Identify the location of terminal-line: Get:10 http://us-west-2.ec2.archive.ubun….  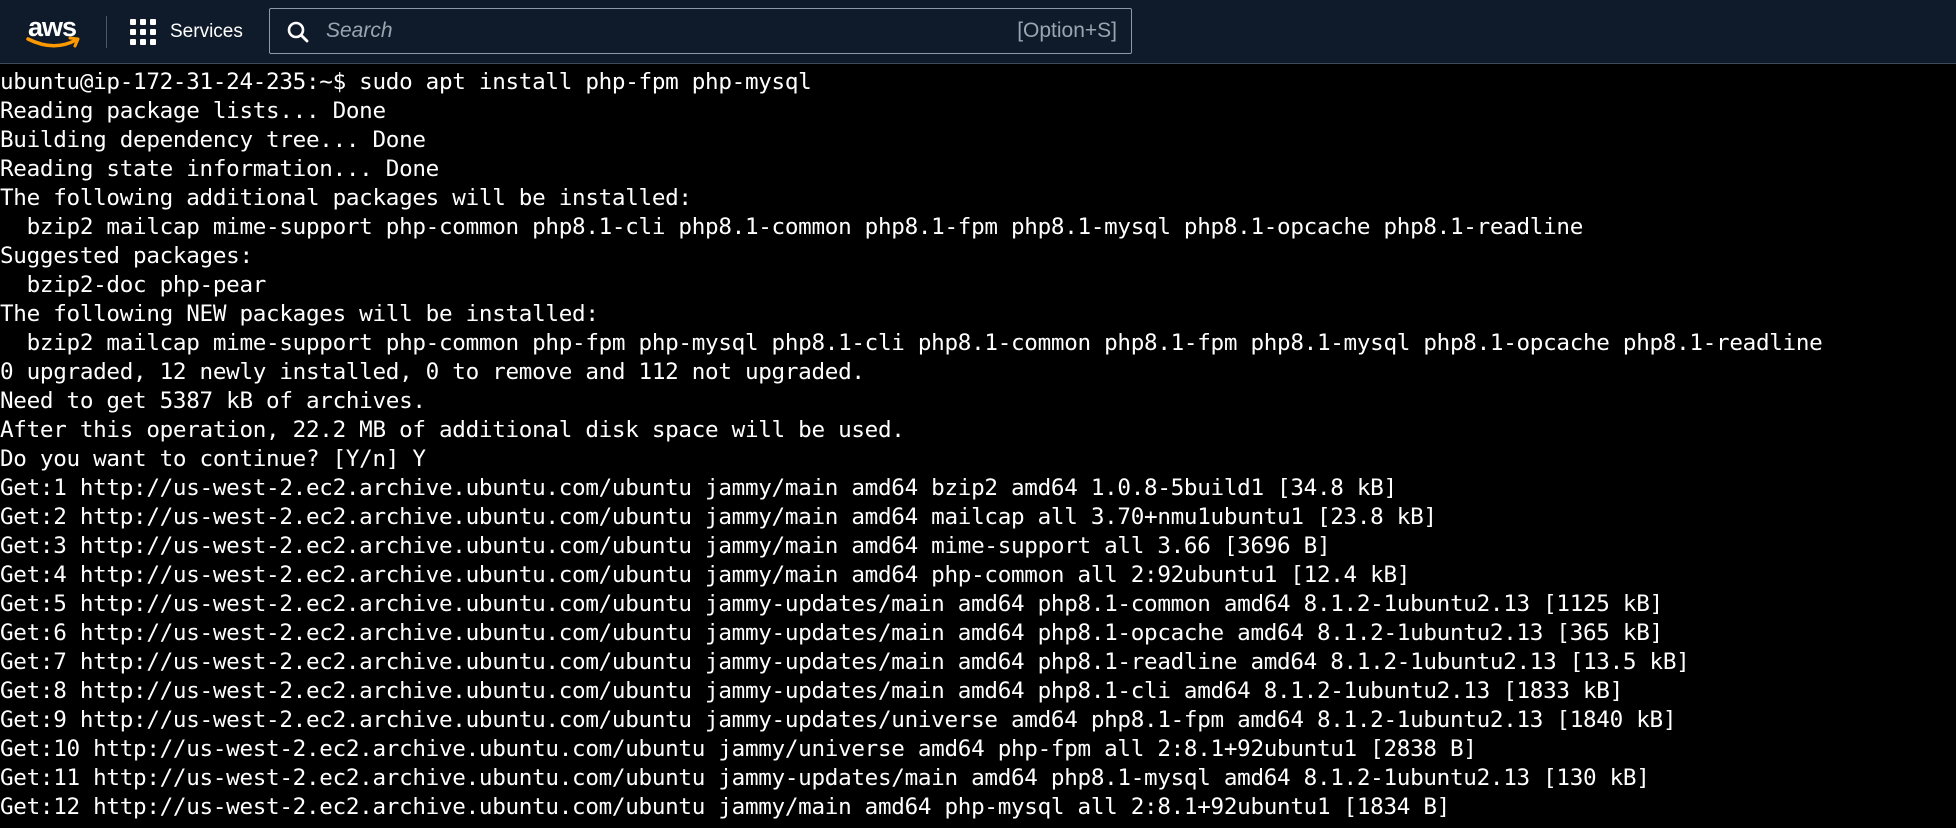
(738, 749).